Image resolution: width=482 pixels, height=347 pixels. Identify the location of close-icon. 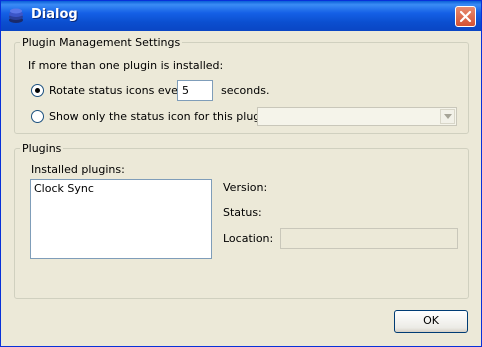
(465, 16).